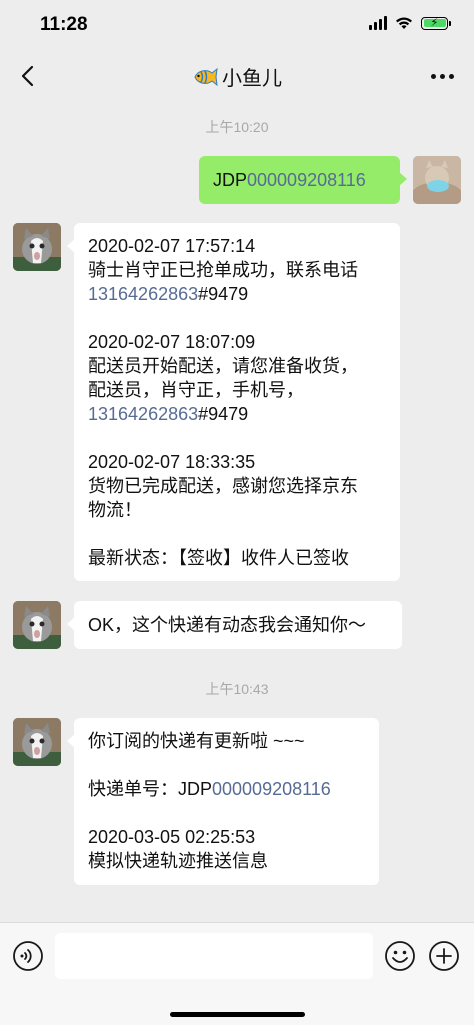 Image resolution: width=474 pixels, height=1025 pixels. I want to click on nav-bar: 小鱼儿, so click(237, 76).